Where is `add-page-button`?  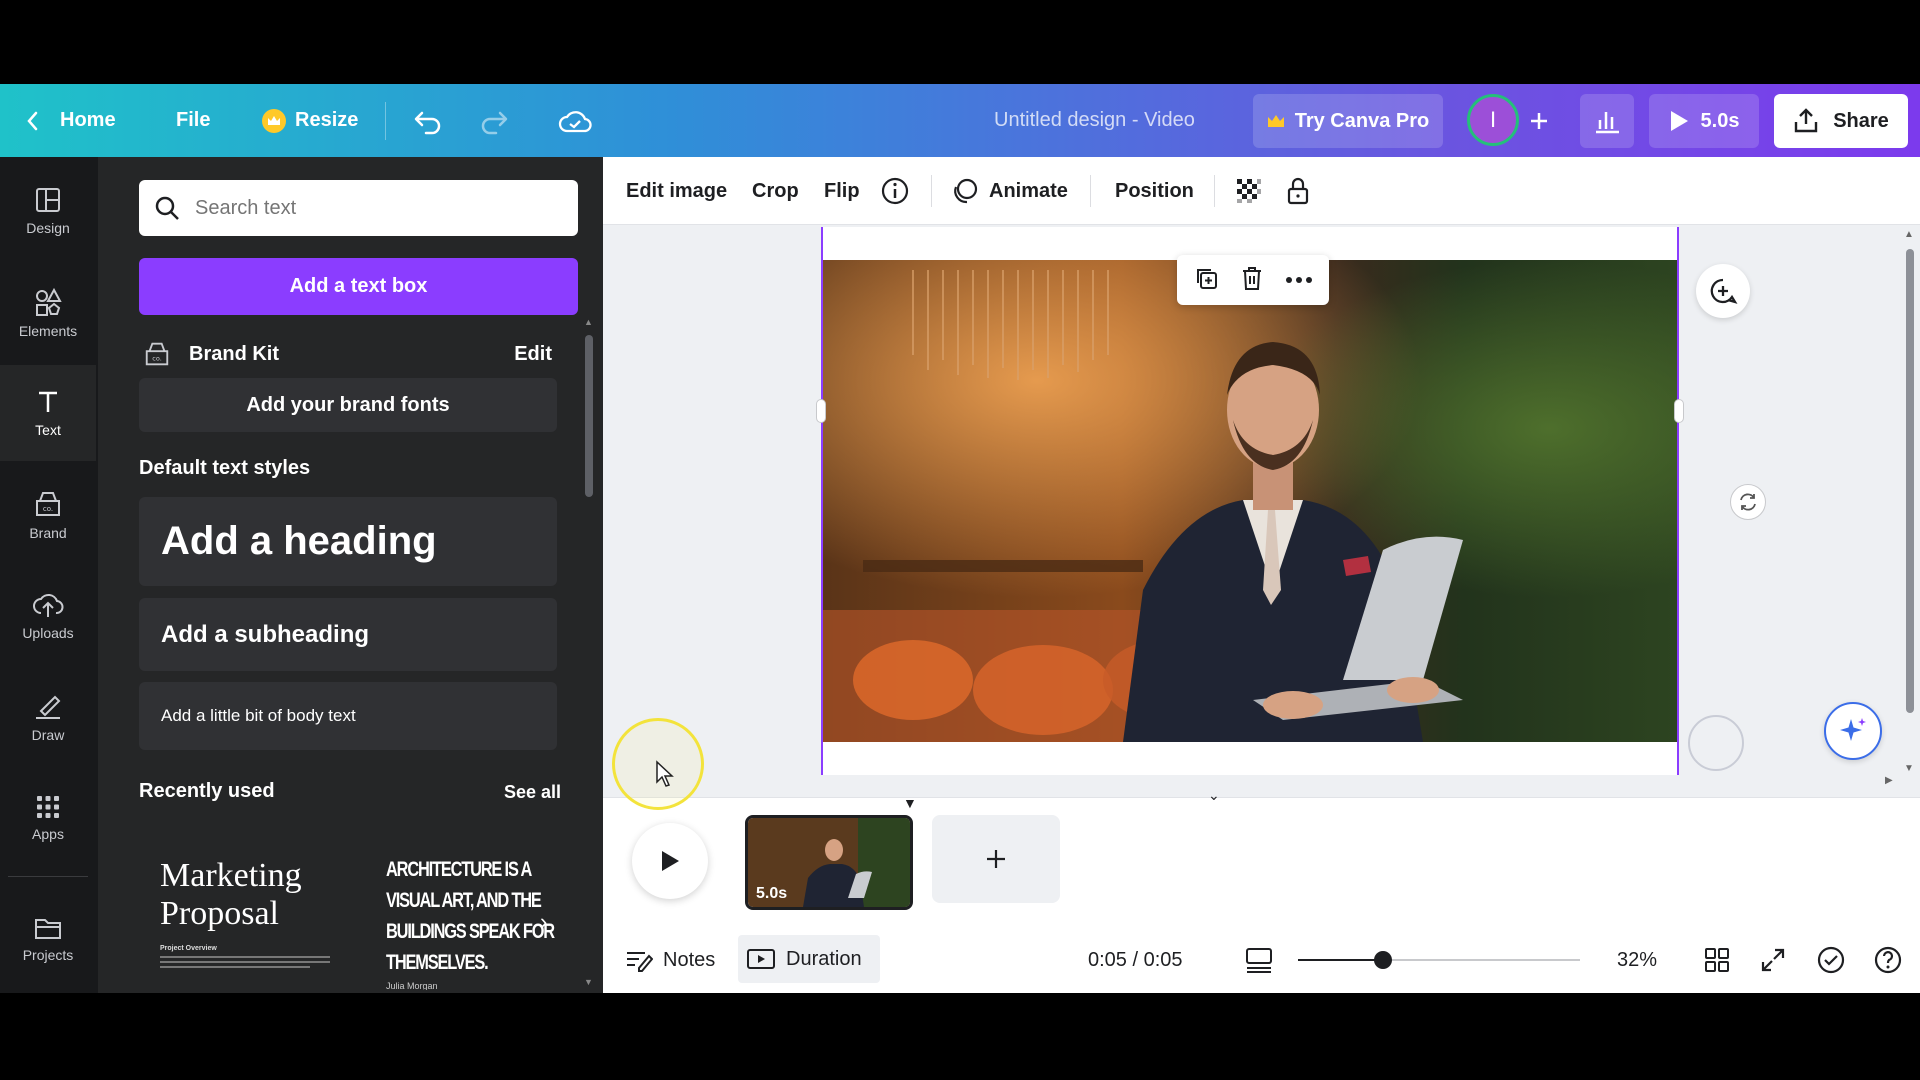
add-page-button is located at coordinates (996, 859).